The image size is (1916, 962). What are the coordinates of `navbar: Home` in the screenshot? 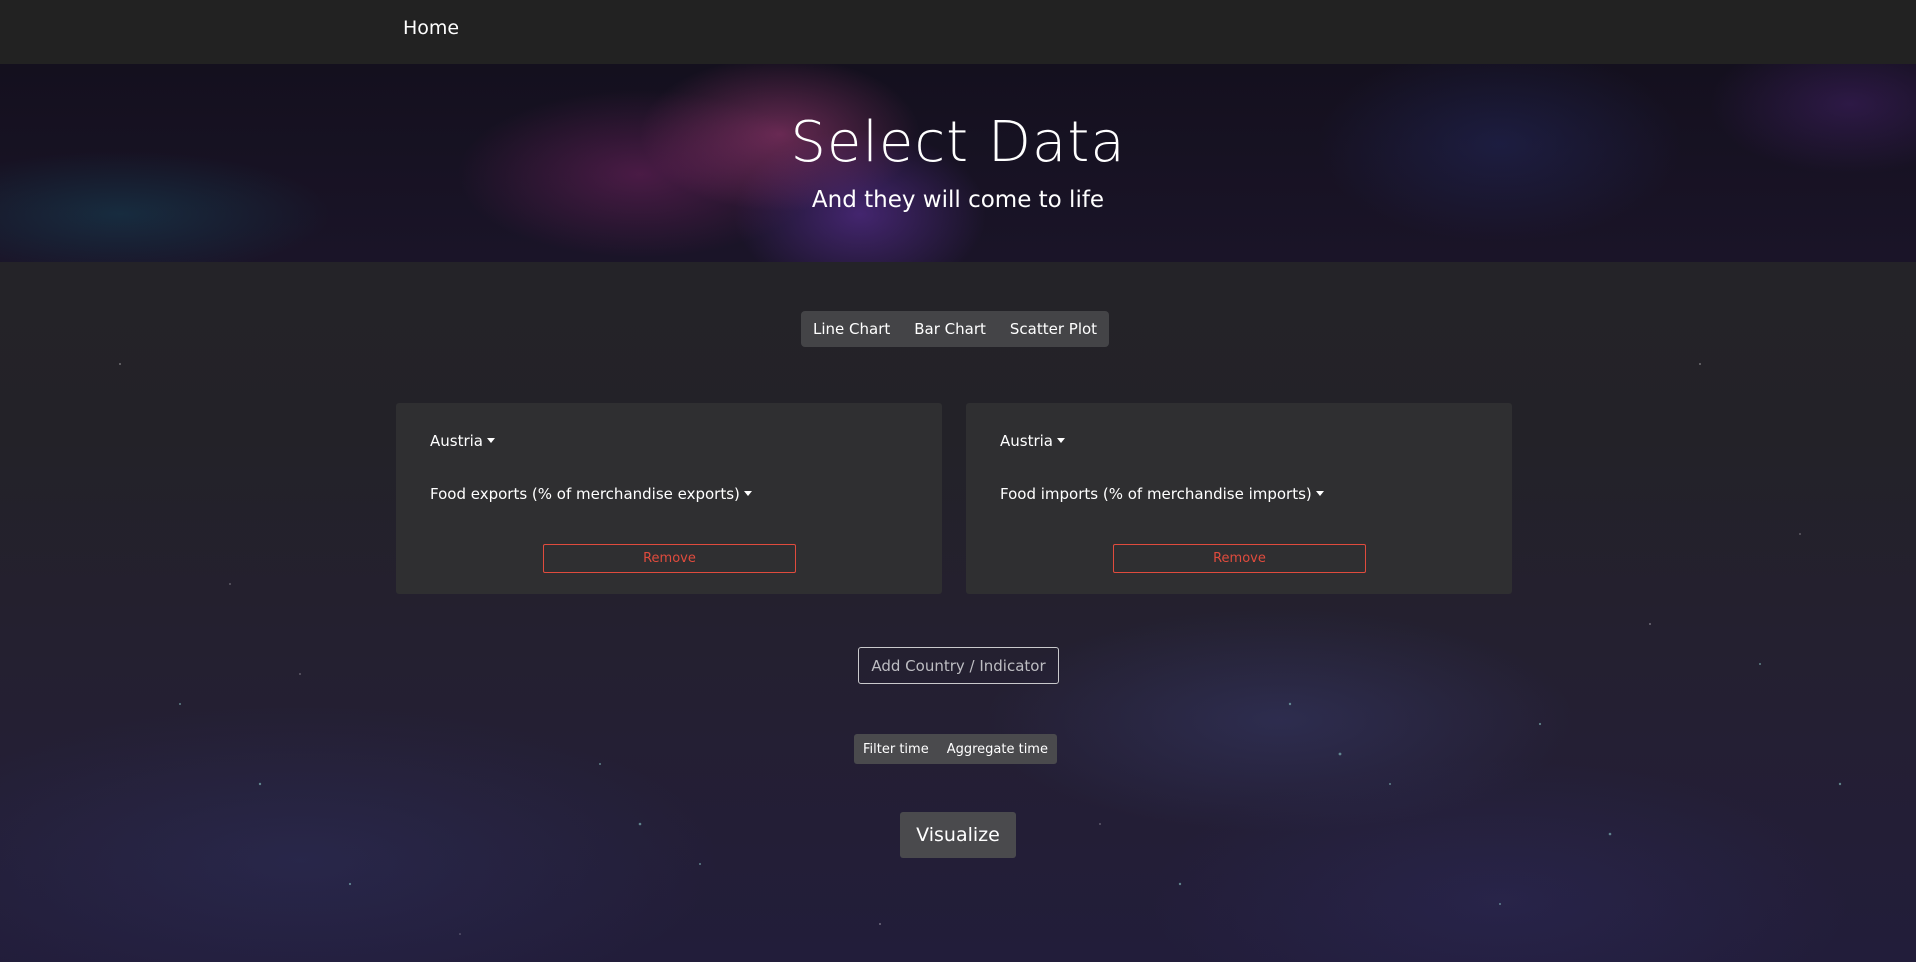 It's located at (958, 32).